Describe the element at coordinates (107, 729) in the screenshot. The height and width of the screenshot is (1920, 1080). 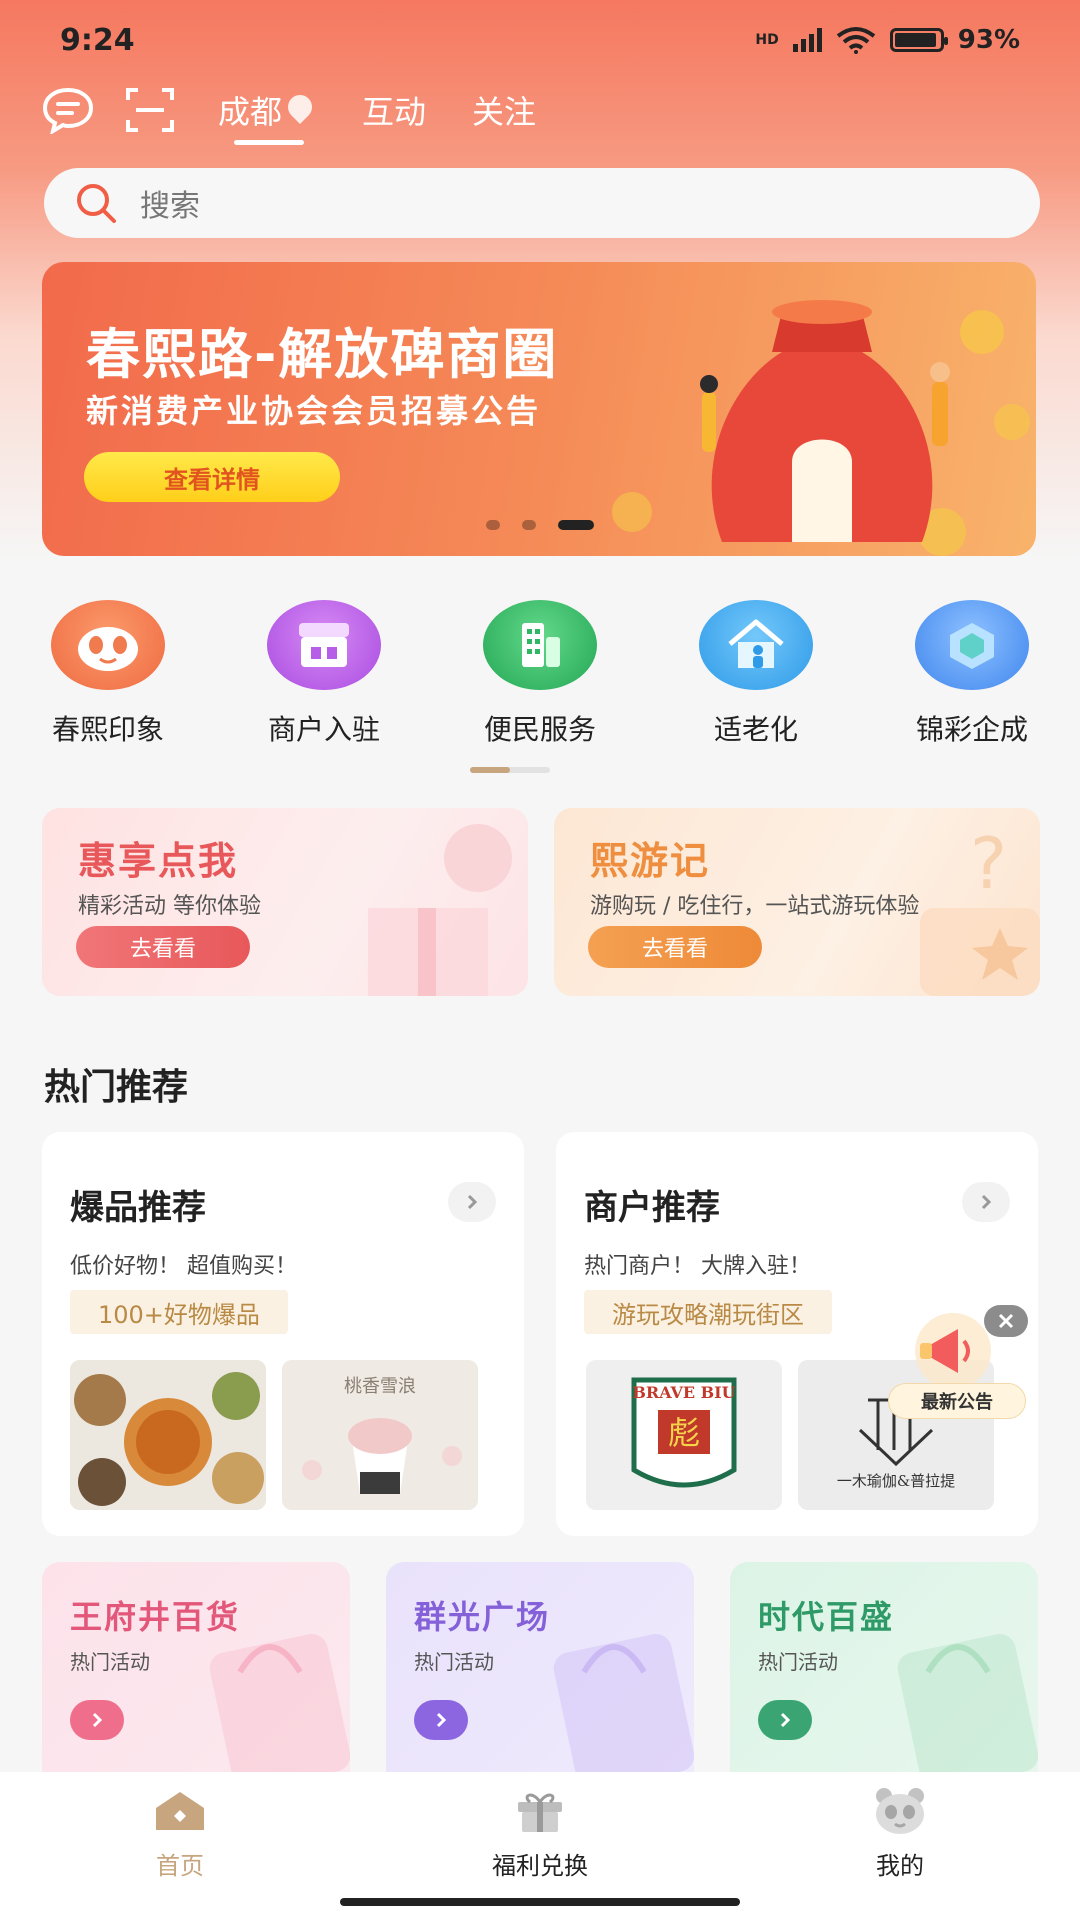
I see `quick-entry-label: 春熙印象` at that location.